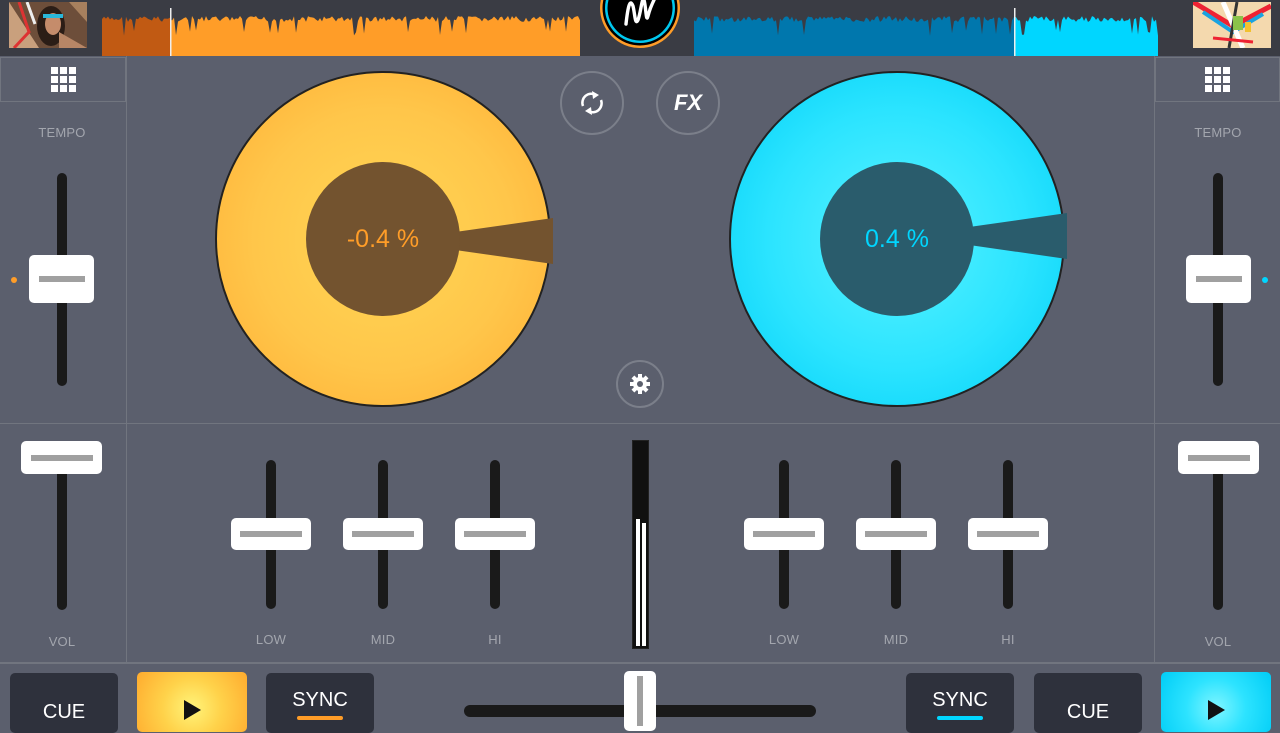  Describe the element at coordinates (1008, 534) in the screenshot. I see `deck-b-eq-hi-knob` at that location.